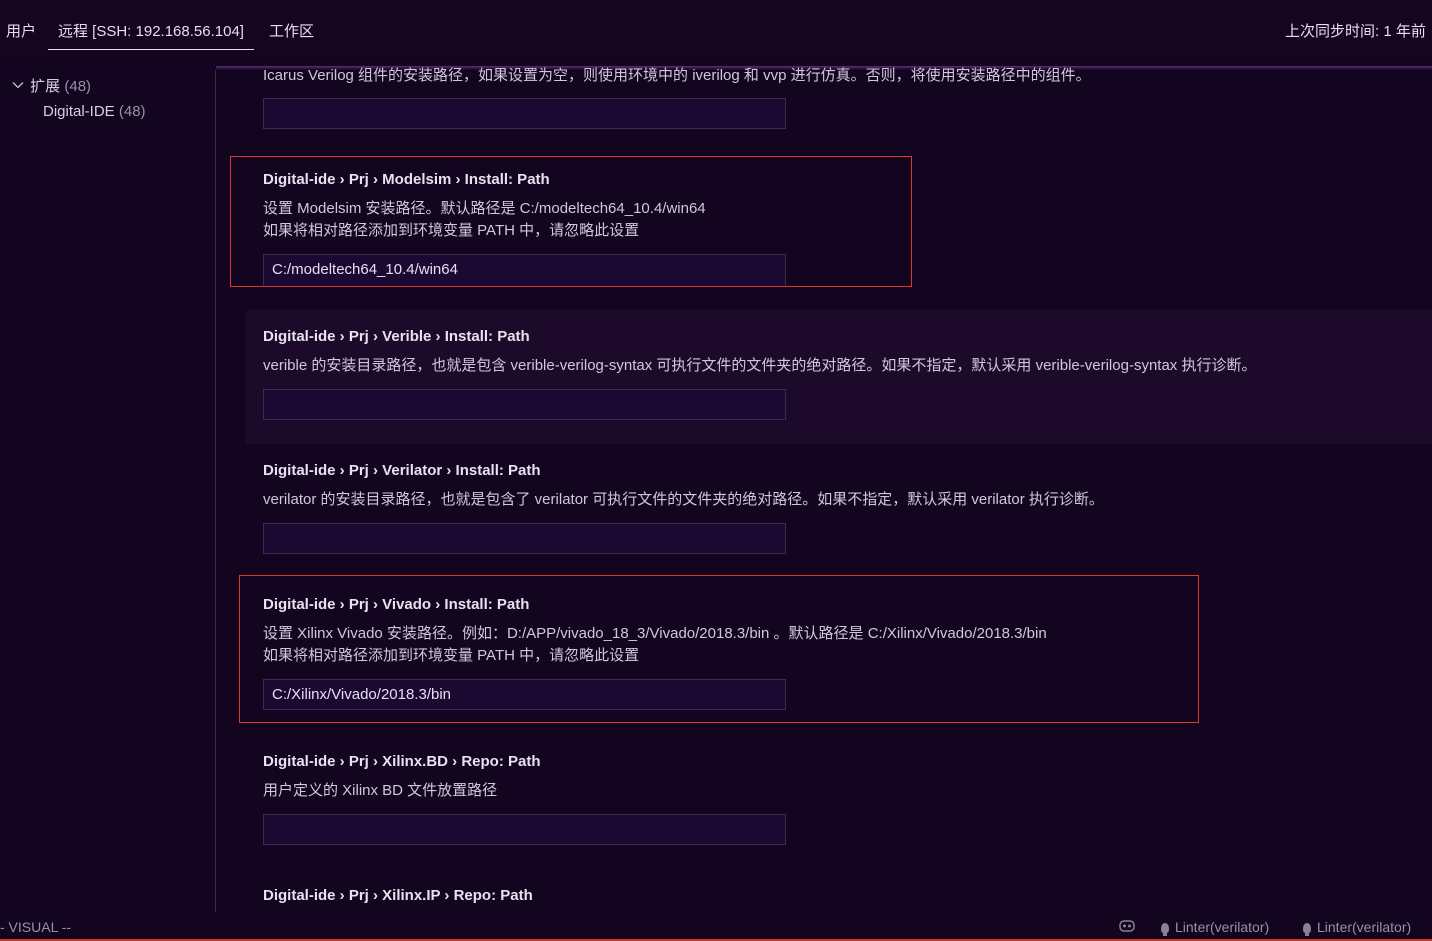 This screenshot has height=941, width=1432. Describe the element at coordinates (524, 113) in the screenshot. I see `setting-input-iverilog` at that location.